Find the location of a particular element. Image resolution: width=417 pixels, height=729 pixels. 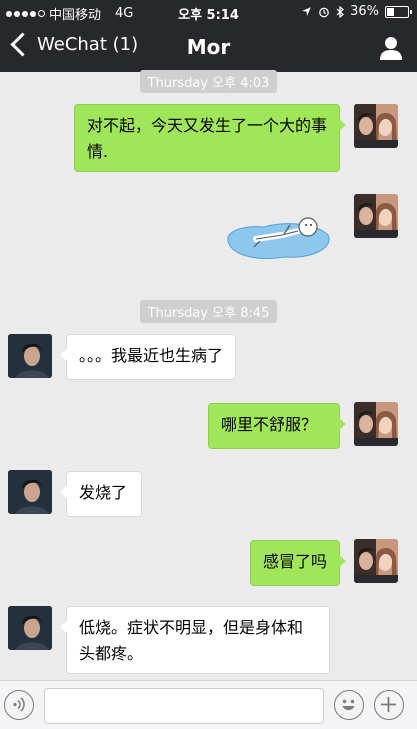

message-bubble-sent: 感冒了吗 is located at coordinates (298, 563).